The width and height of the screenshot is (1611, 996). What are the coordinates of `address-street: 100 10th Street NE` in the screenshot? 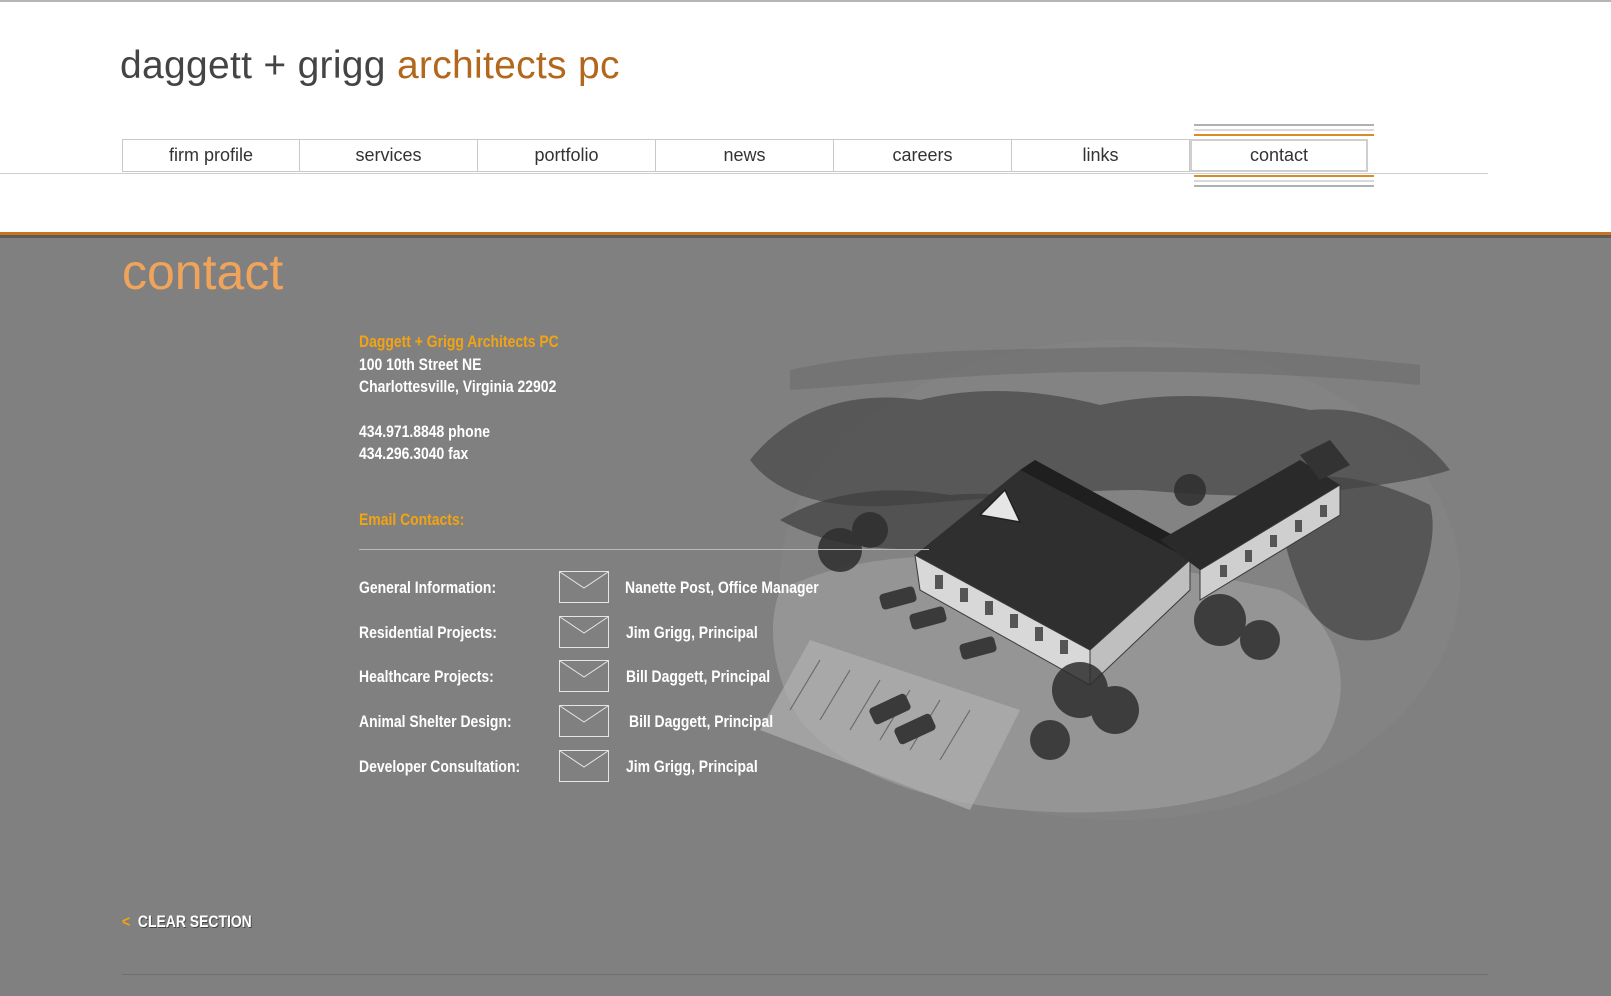 It's located at (420, 364).